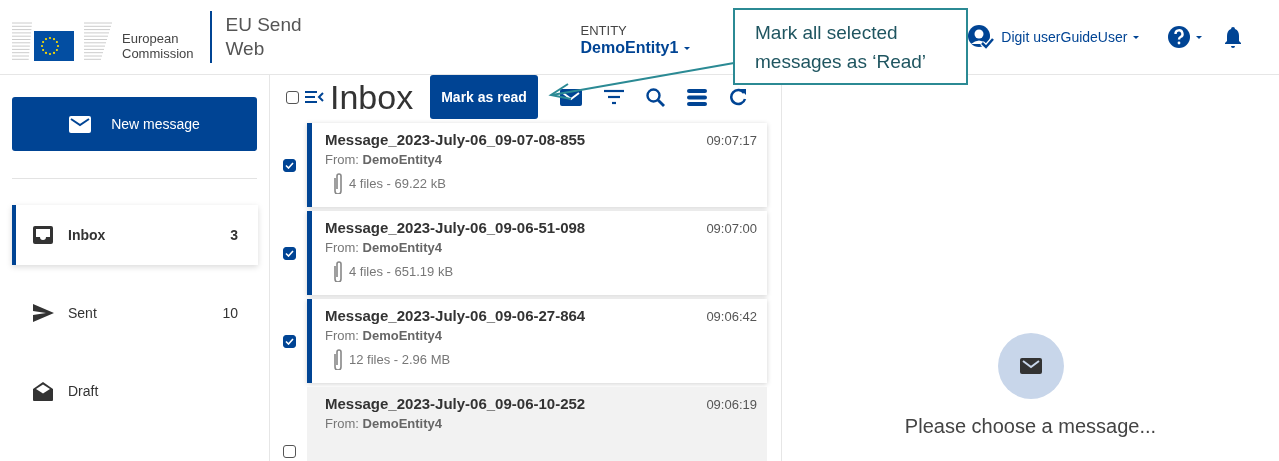 The image size is (1279, 461). What do you see at coordinates (731, 140) in the screenshot?
I see `message-time: 09:07:17` at bounding box center [731, 140].